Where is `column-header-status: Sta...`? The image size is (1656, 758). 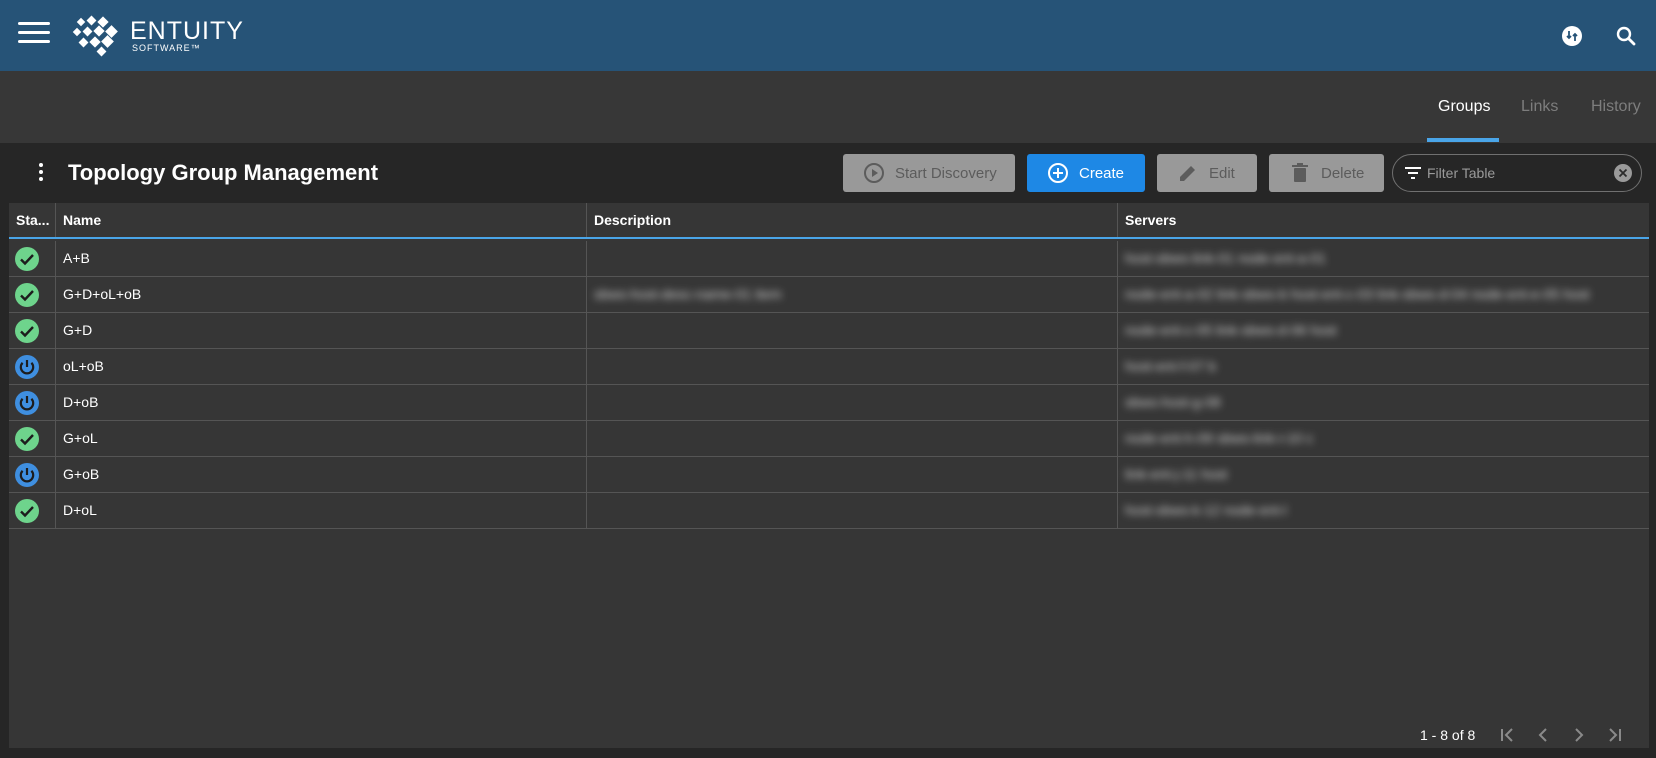
column-header-status: Sta... is located at coordinates (32, 220).